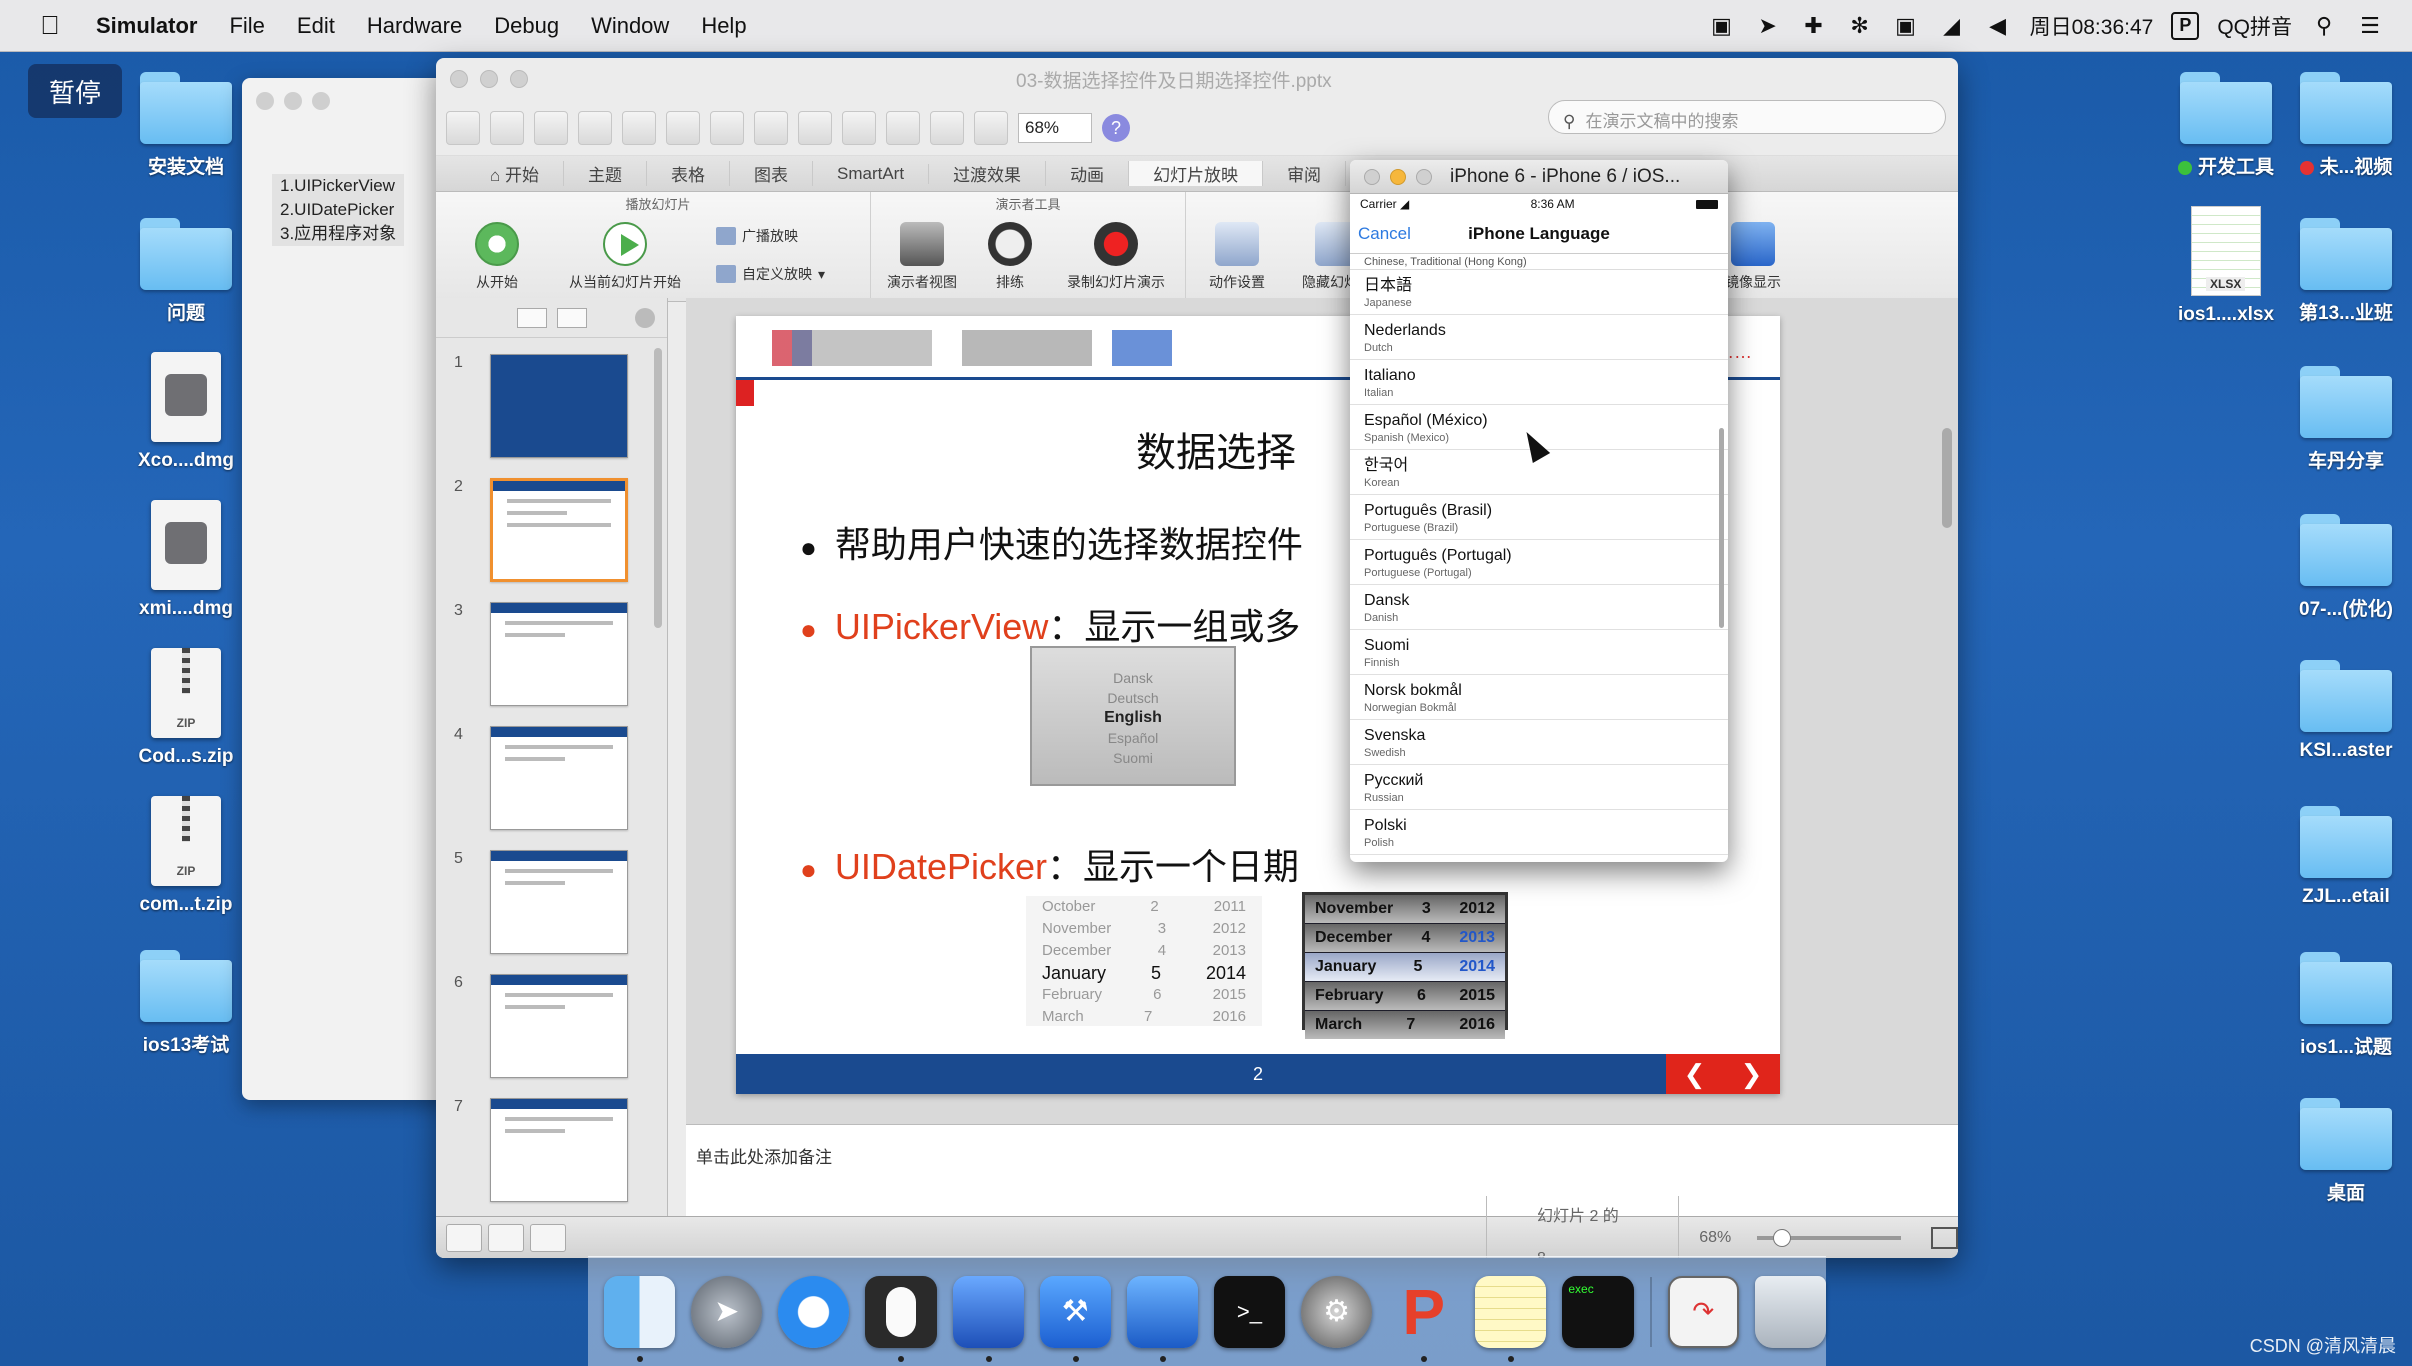 The width and height of the screenshot is (2412, 1366). I want to click on exec-icon: exec, so click(1598, 1311).